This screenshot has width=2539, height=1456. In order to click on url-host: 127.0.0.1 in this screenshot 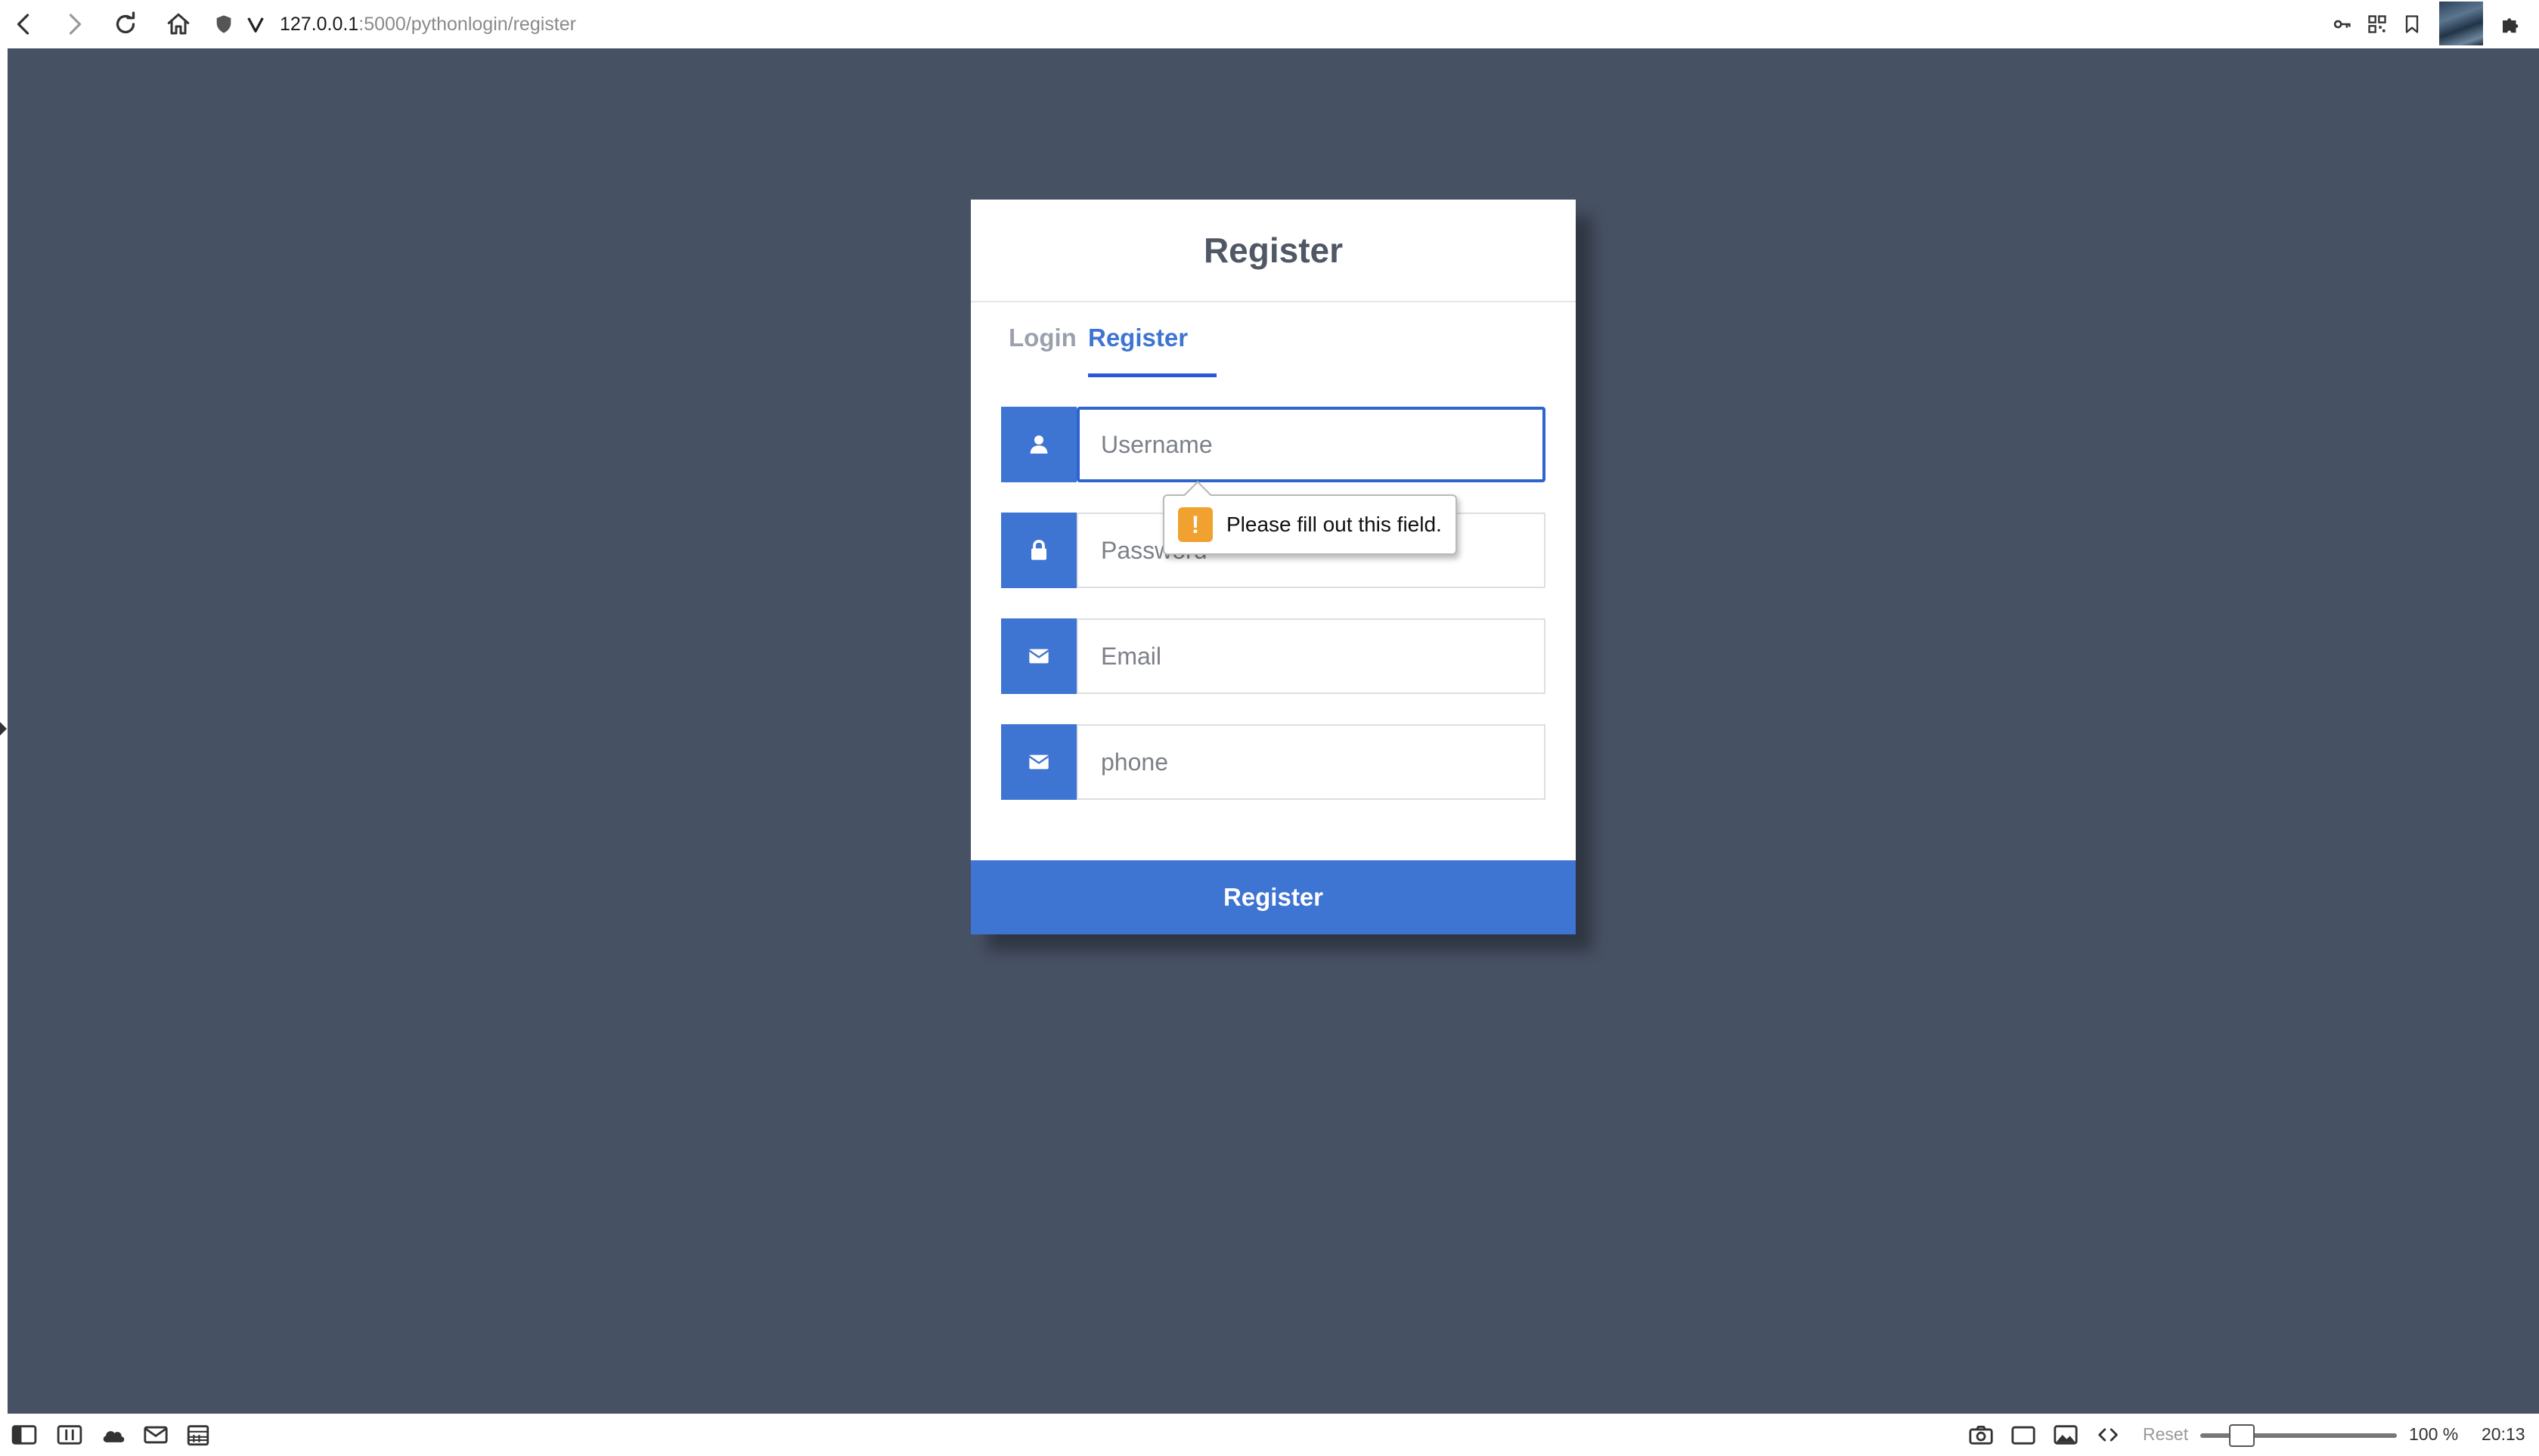, I will do `click(319, 24)`.